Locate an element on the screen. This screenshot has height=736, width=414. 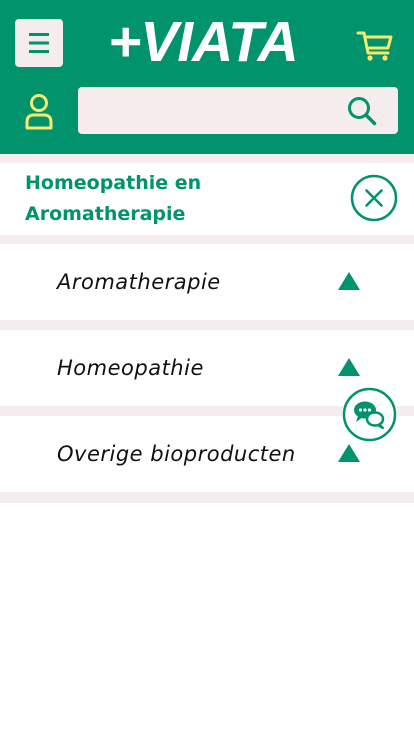
close-circle-icon is located at coordinates (374, 198).